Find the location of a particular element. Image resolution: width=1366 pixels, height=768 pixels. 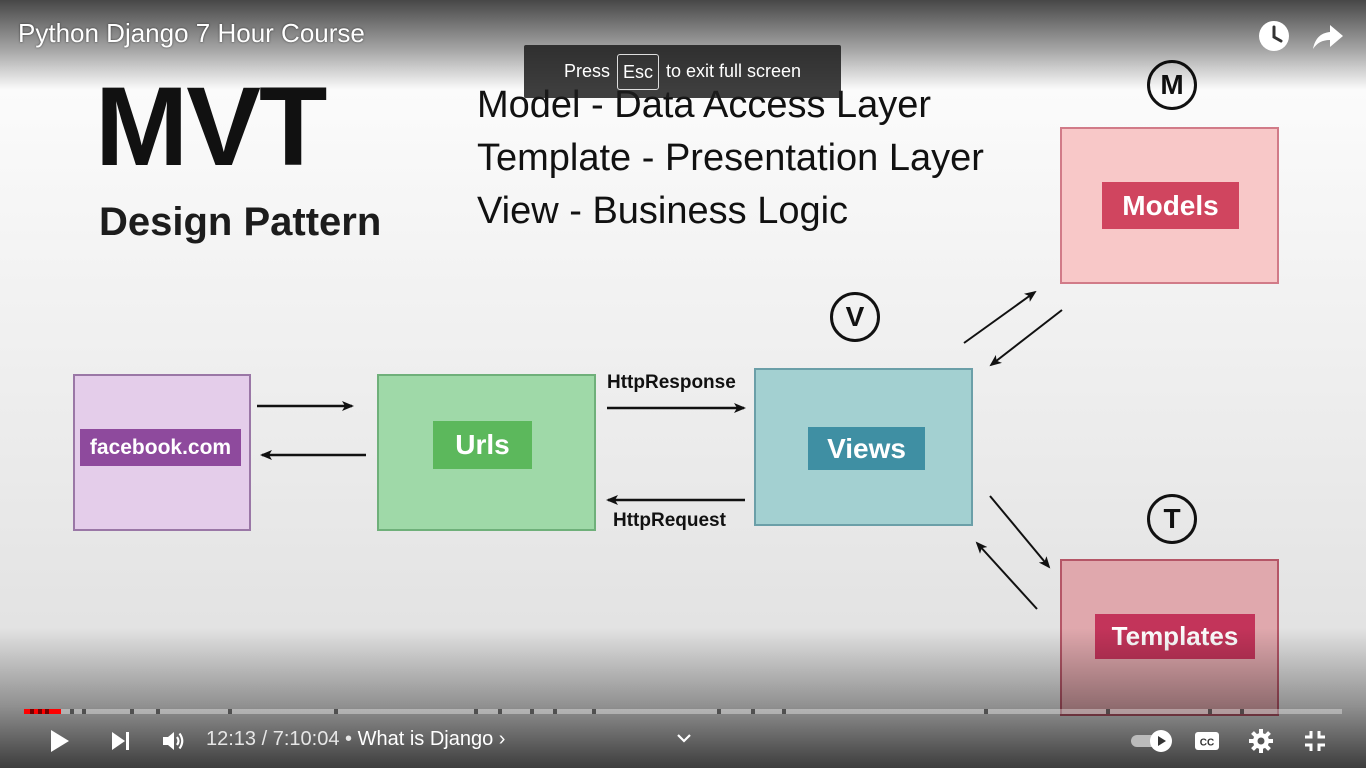

watch-later-icon is located at coordinates (1274, 36).